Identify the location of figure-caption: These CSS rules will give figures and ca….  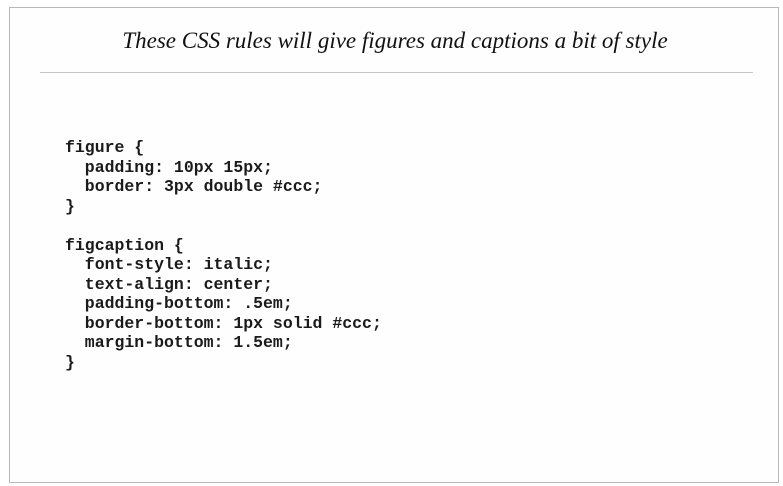
(395, 40).